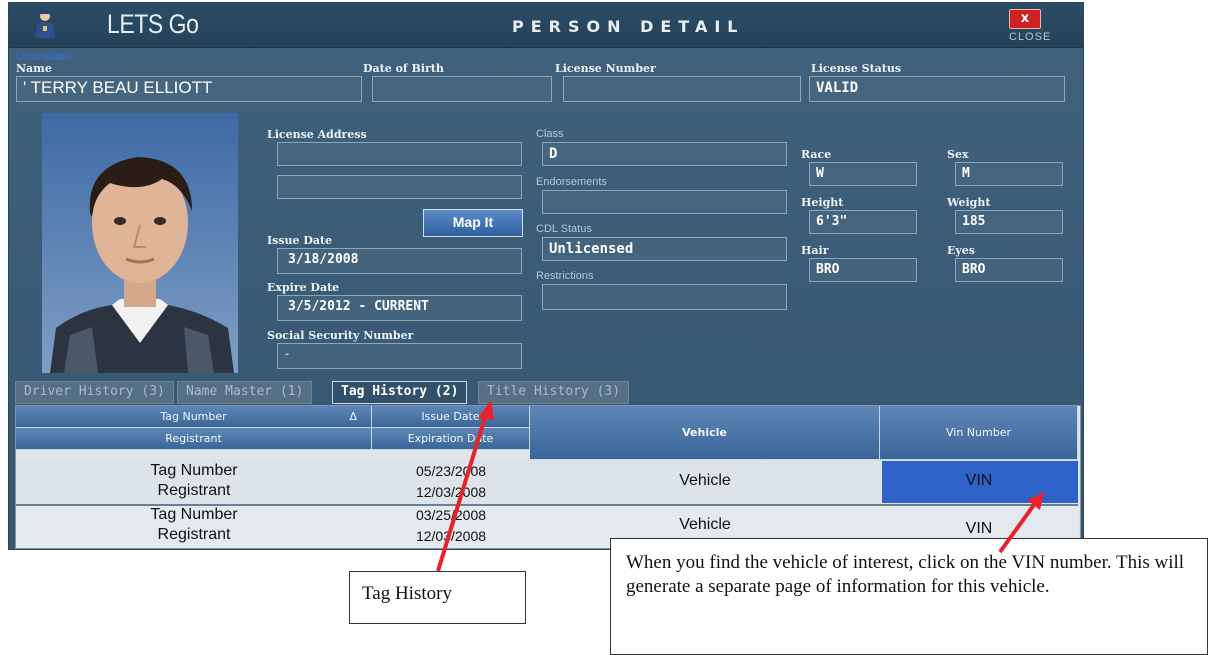 Image resolution: width=1208 pixels, height=655 pixels. I want to click on arrow-to-tag-history-tab, so click(465, 486).